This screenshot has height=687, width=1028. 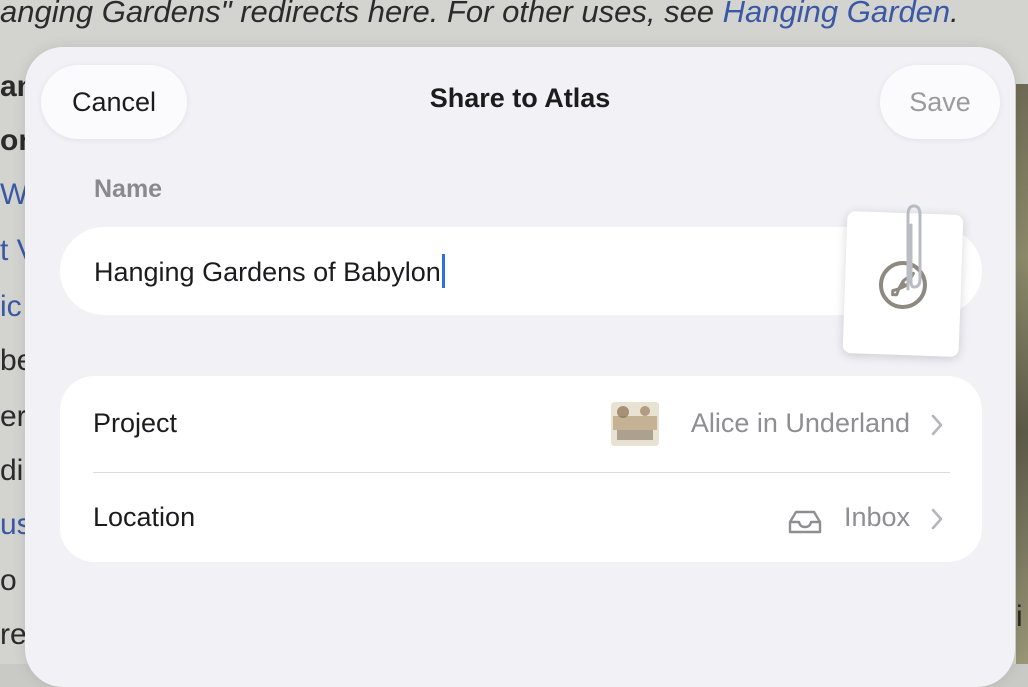 I want to click on name-field-value: Hanging Gardens of Babylon, so click(x=269, y=271).